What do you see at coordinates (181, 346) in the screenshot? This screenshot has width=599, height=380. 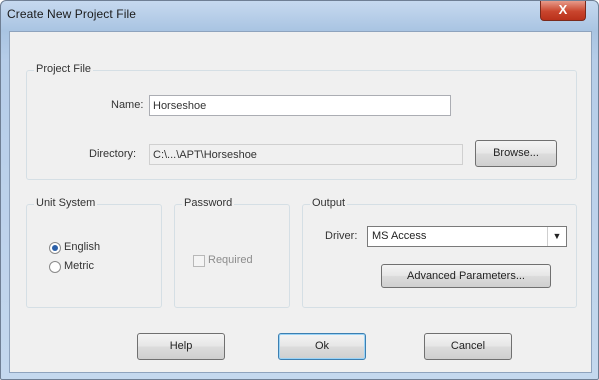 I see `help-button: Help` at bounding box center [181, 346].